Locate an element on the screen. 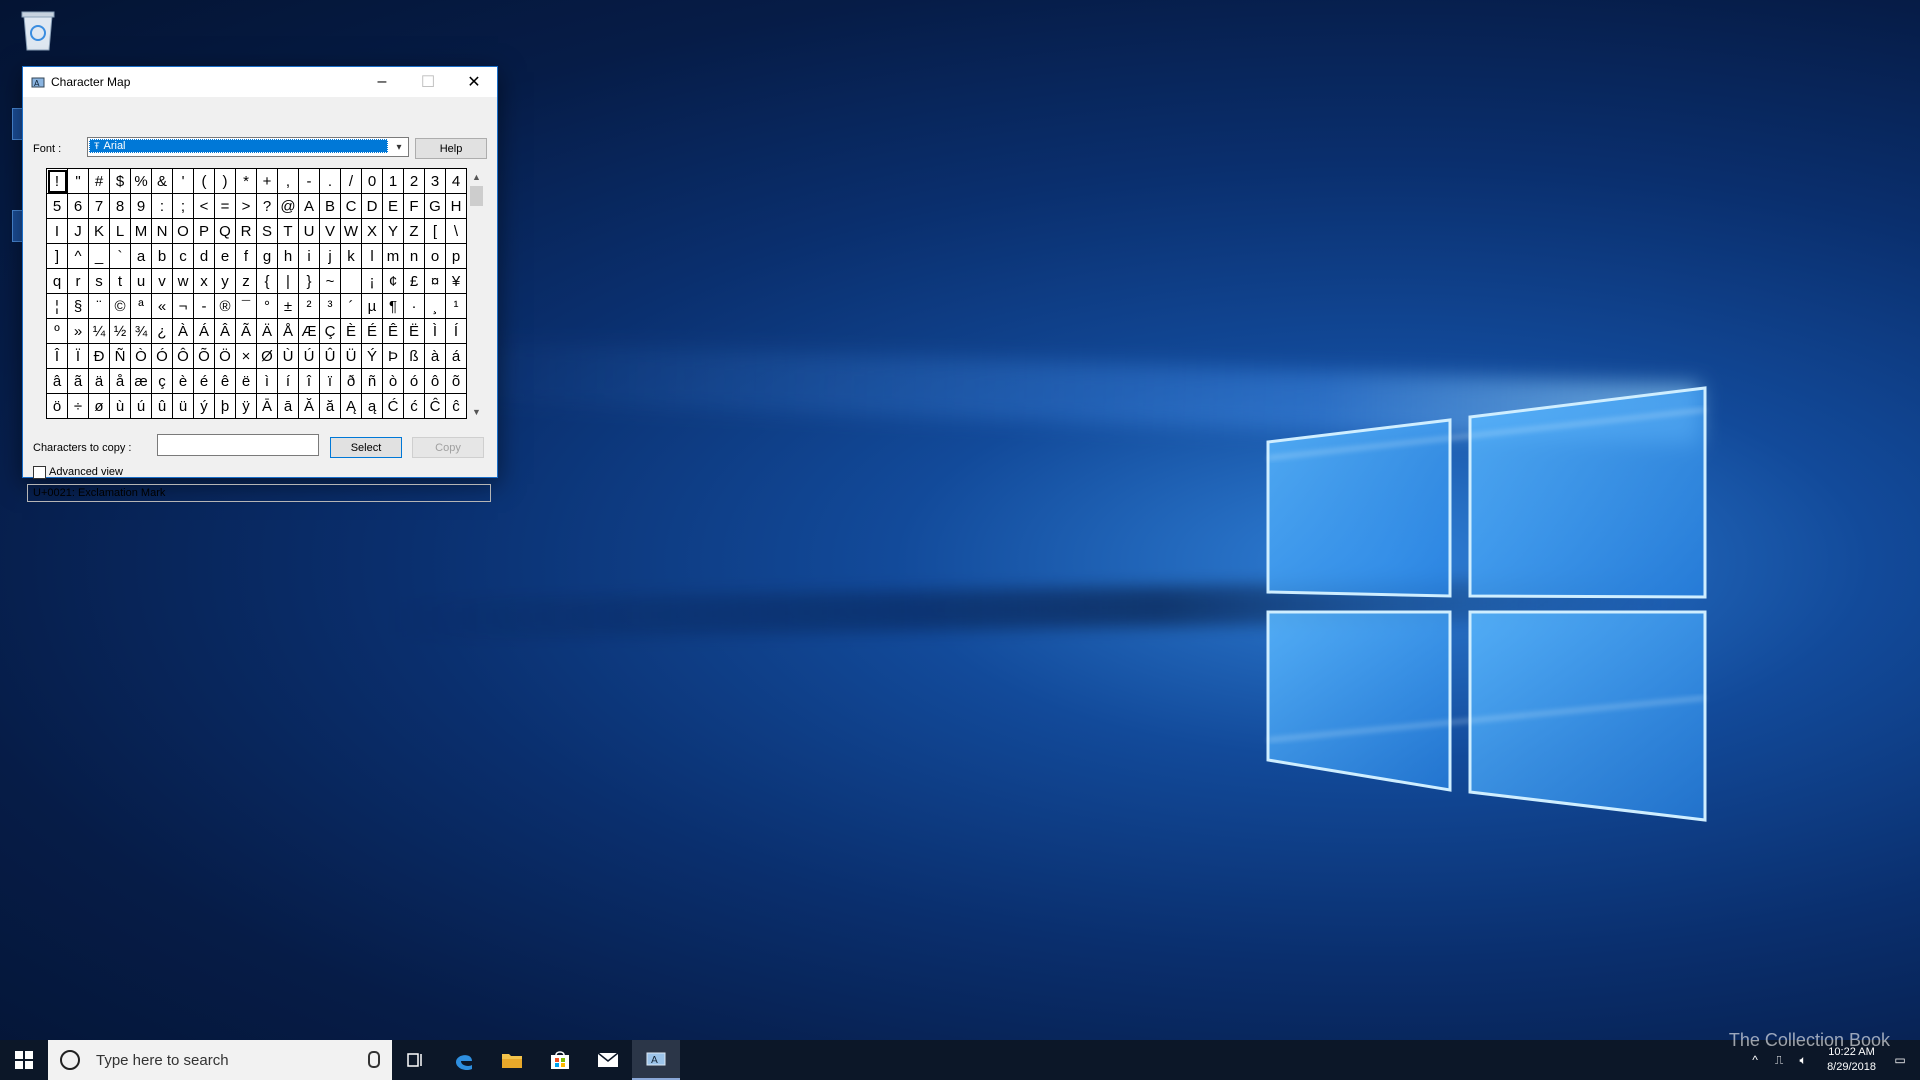 The image size is (1920, 1080). character-cell: [ is located at coordinates (435, 231).